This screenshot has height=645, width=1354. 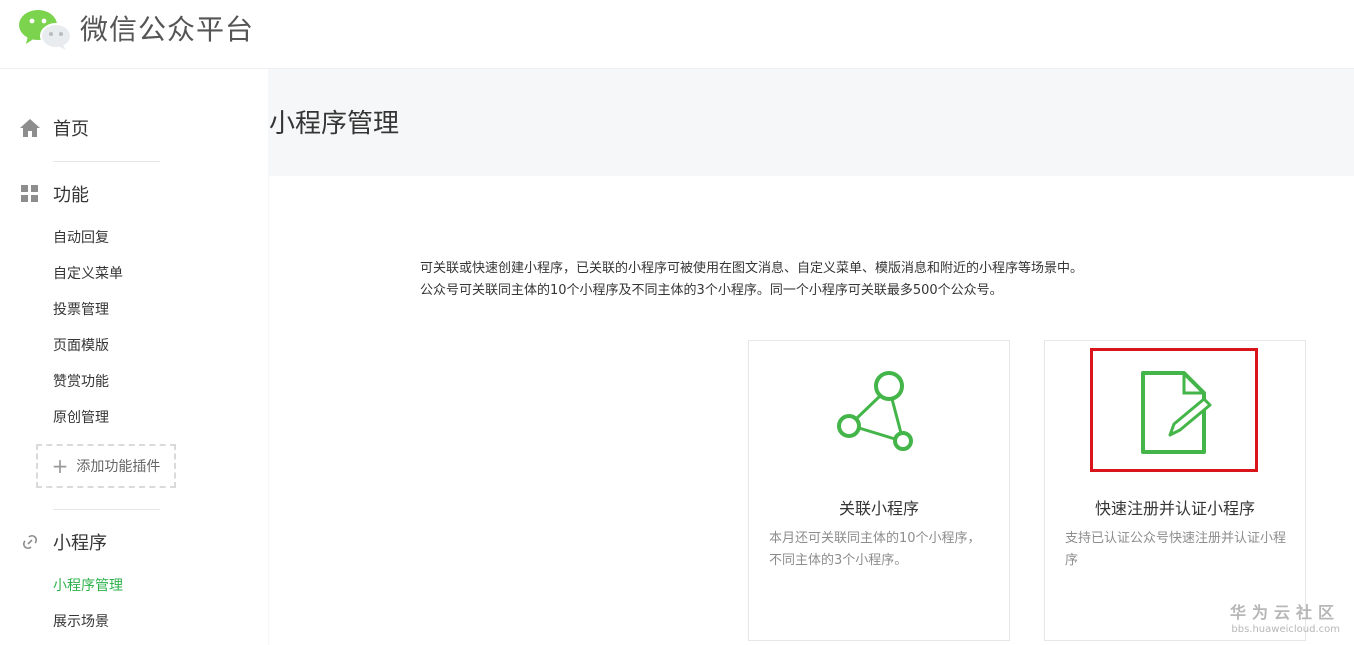 I want to click on add-plugin-button: + 添加功能插件, so click(x=106, y=466).